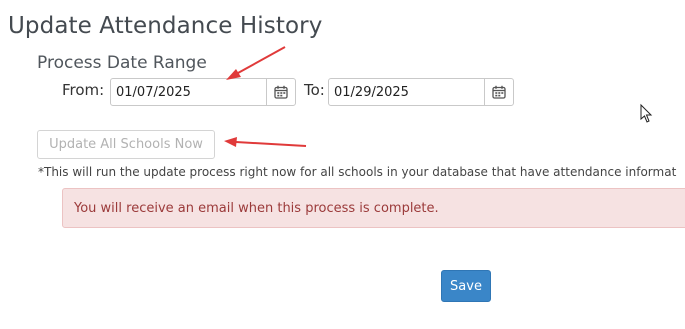 The width and height of the screenshot is (685, 329). I want to click on to-label: To:, so click(314, 90).